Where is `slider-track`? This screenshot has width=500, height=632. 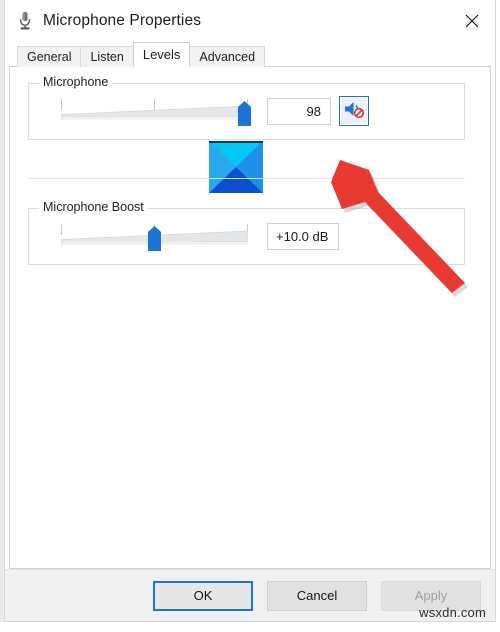
slider-track is located at coordinates (154, 111).